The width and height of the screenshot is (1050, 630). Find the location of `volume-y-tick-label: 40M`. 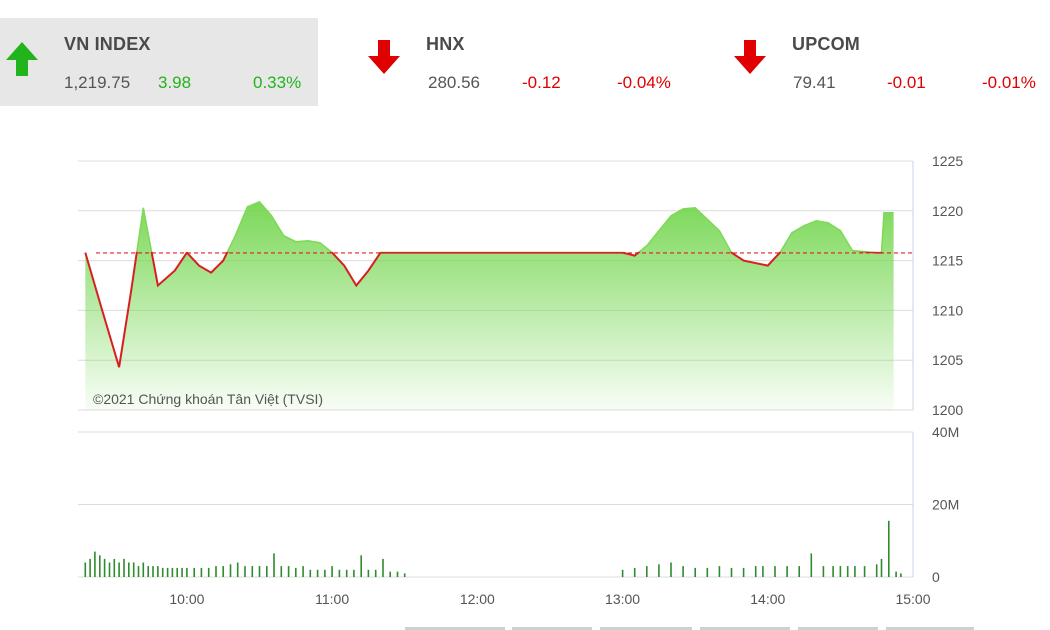

volume-y-tick-label: 40M is located at coordinates (945, 432).